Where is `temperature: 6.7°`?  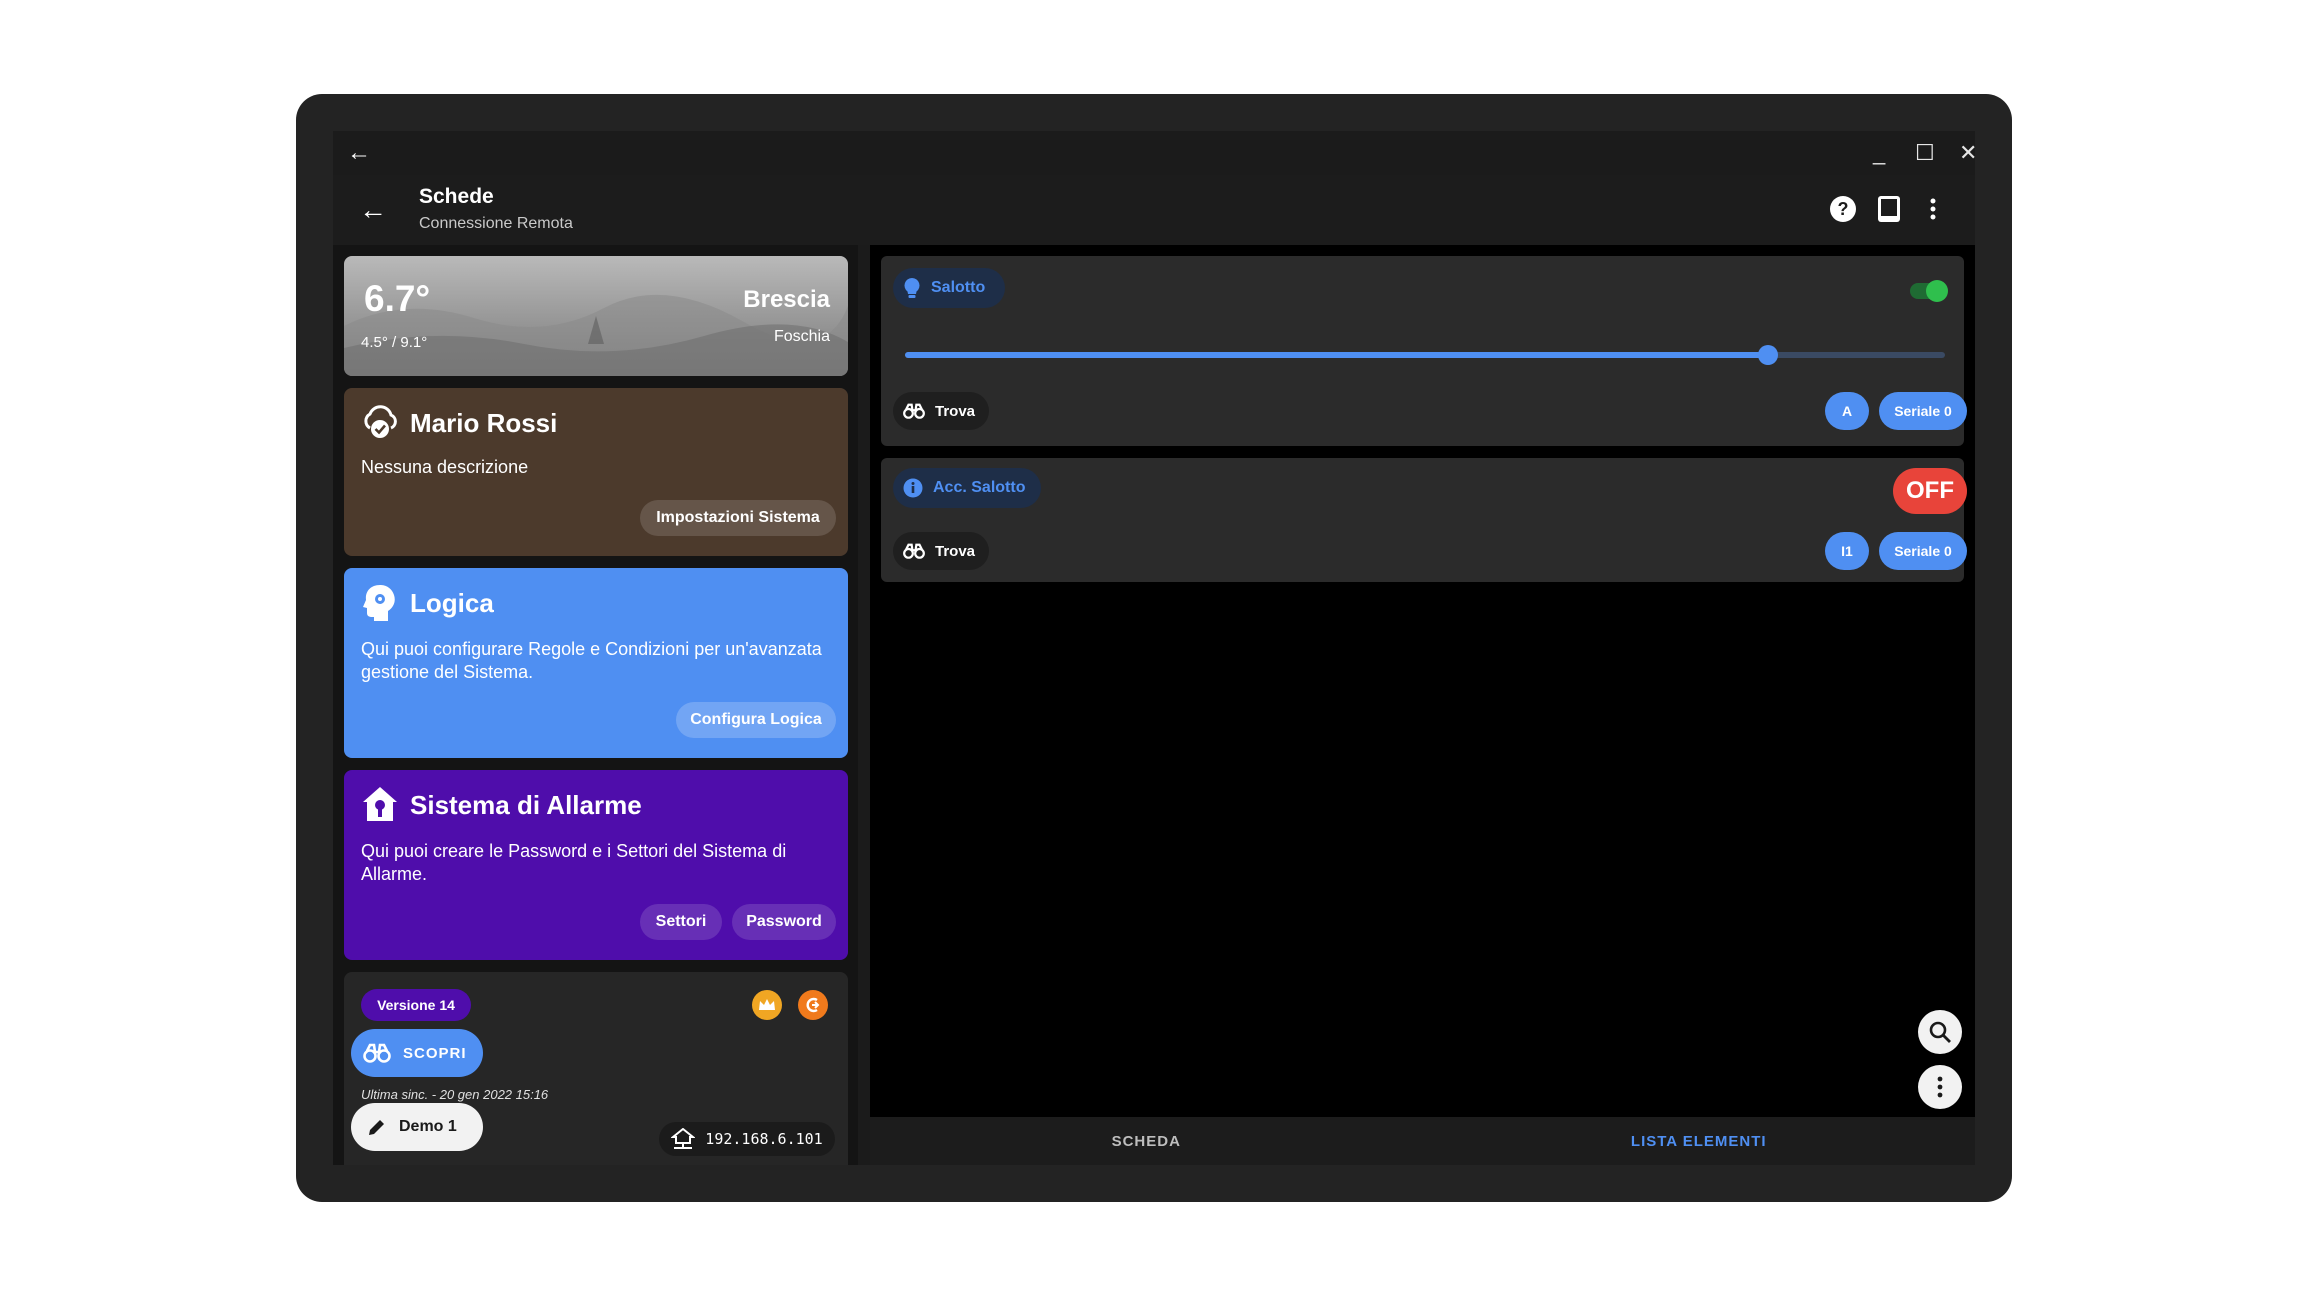 temperature: 6.7° is located at coordinates (397, 298).